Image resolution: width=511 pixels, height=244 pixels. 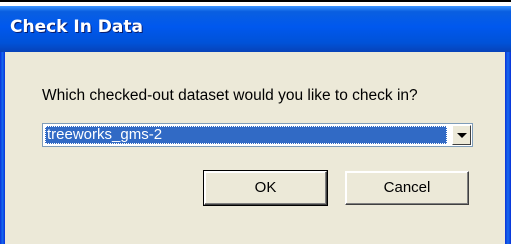 I want to click on chevron-down-icon, so click(x=462, y=135).